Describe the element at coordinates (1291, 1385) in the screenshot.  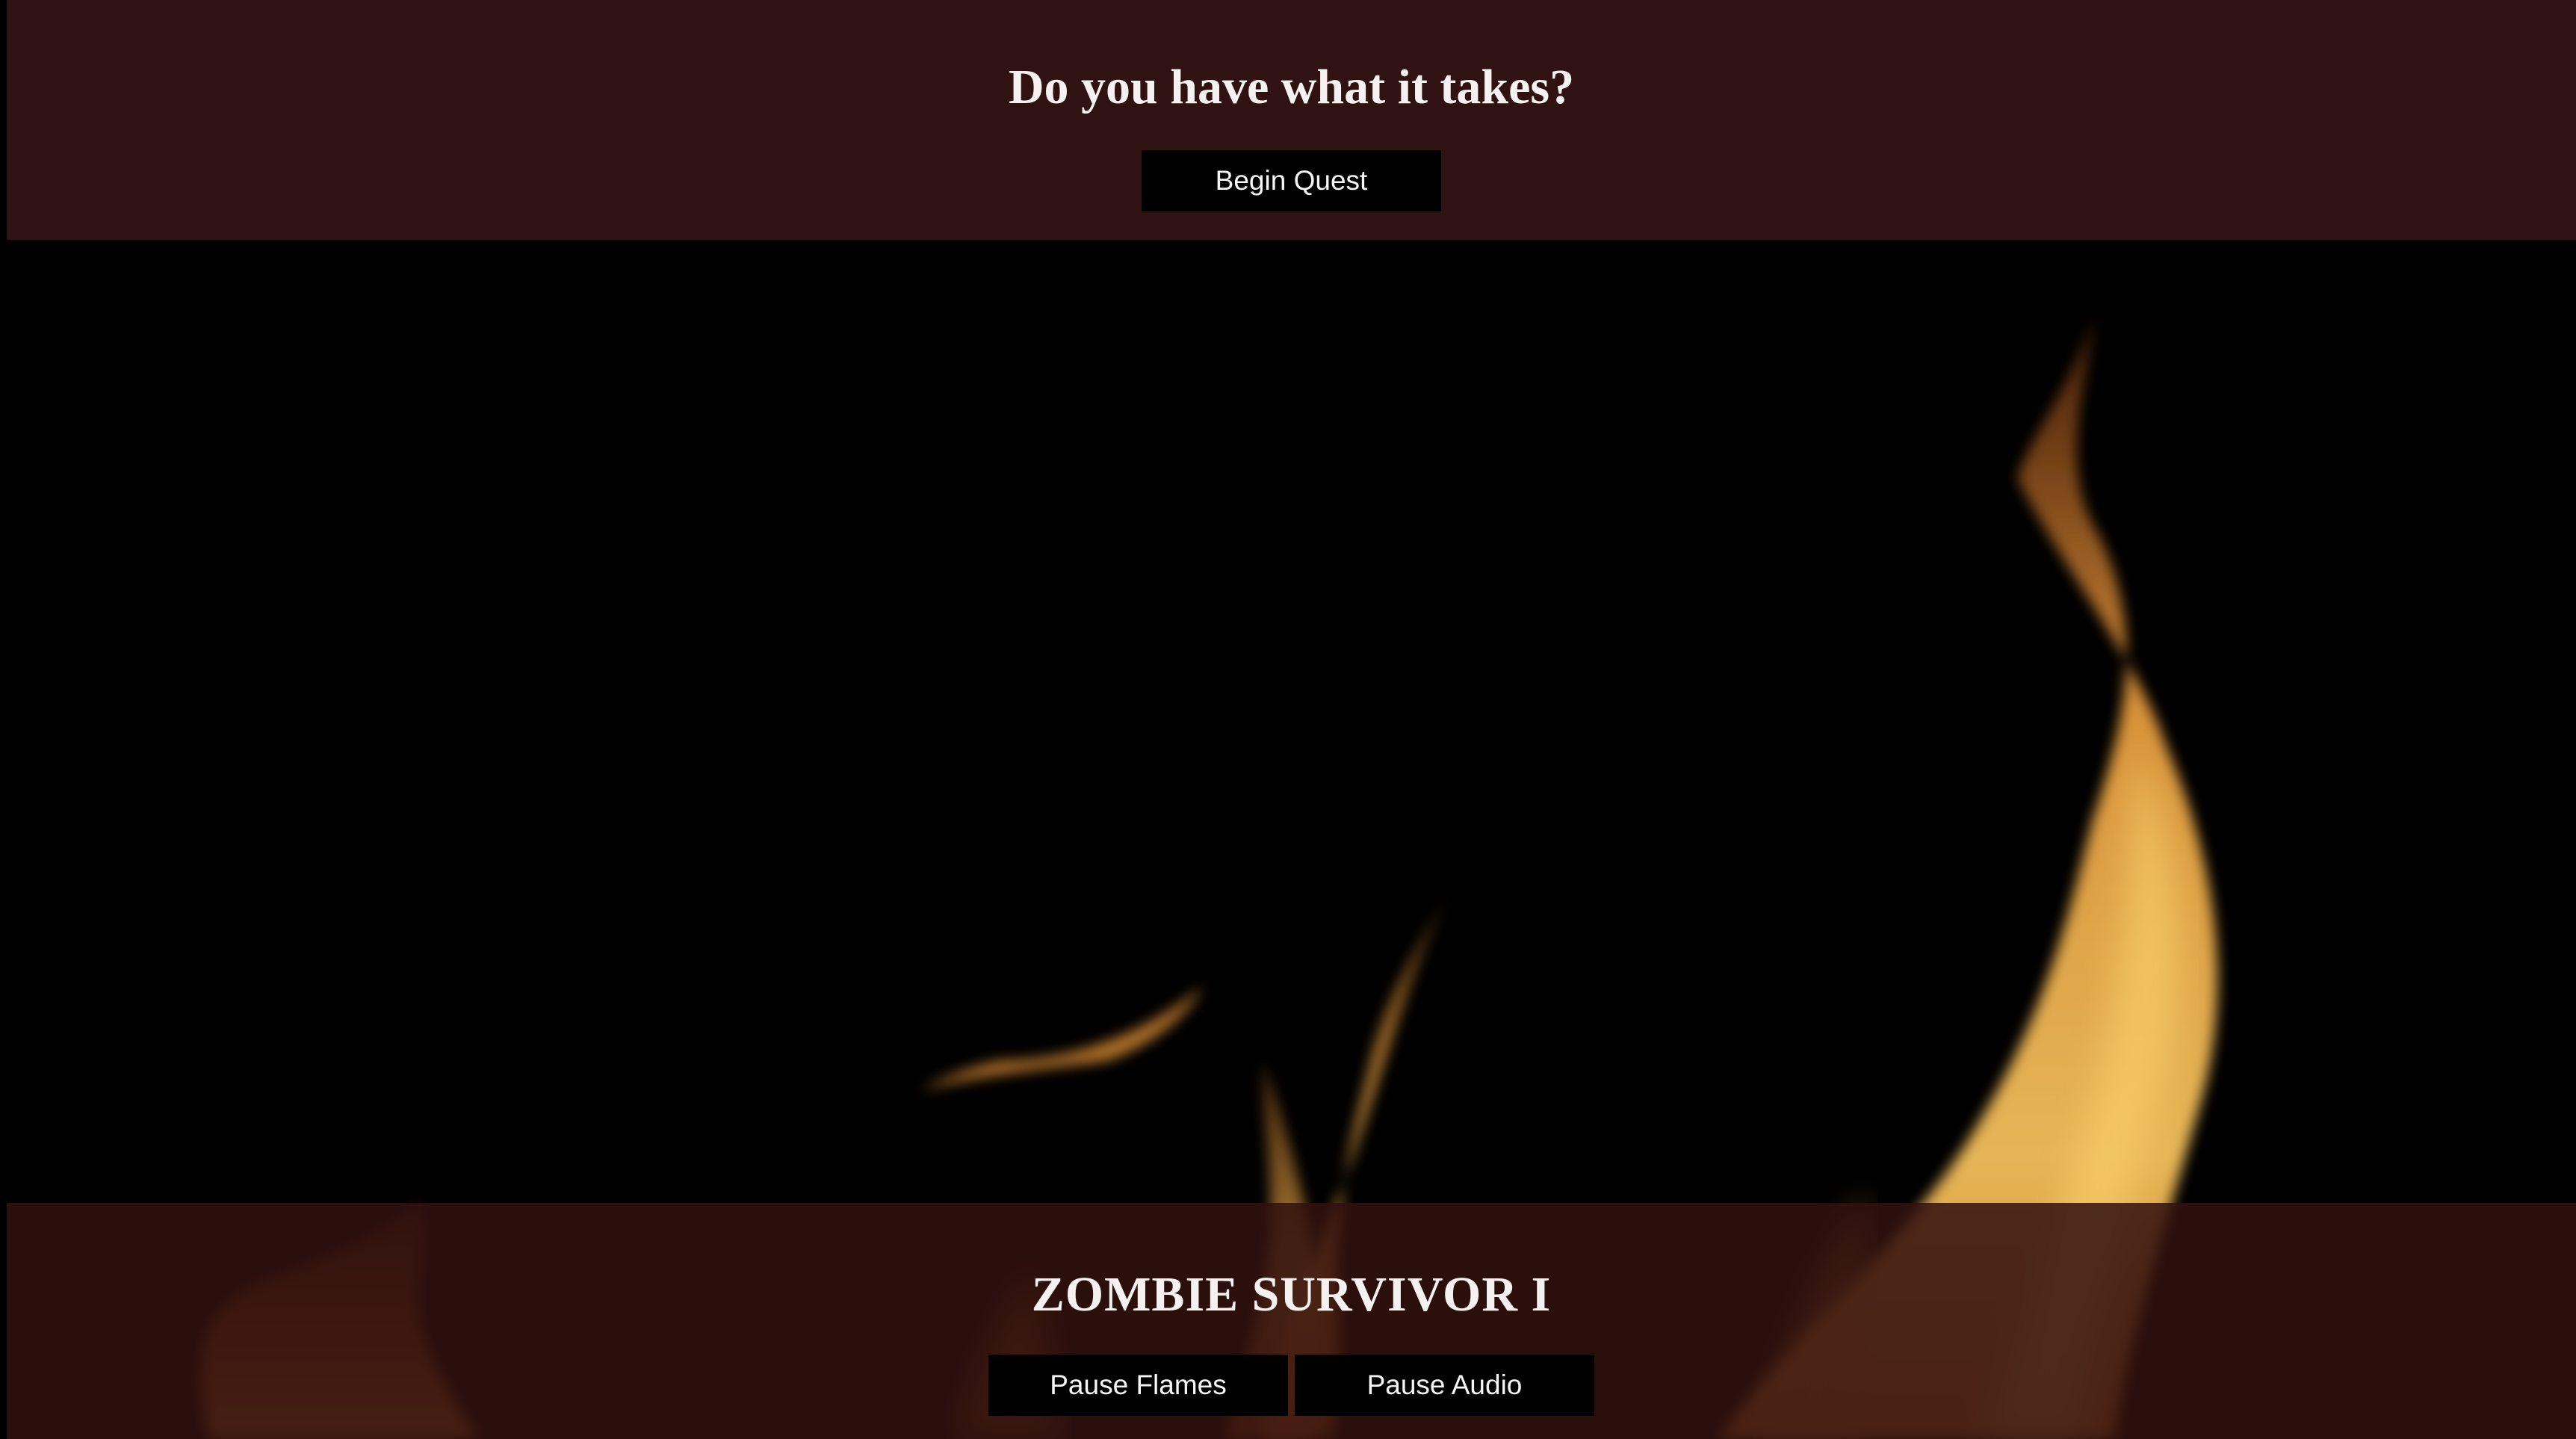
I see `media-controls: Pause Flames Pause Audio` at that location.